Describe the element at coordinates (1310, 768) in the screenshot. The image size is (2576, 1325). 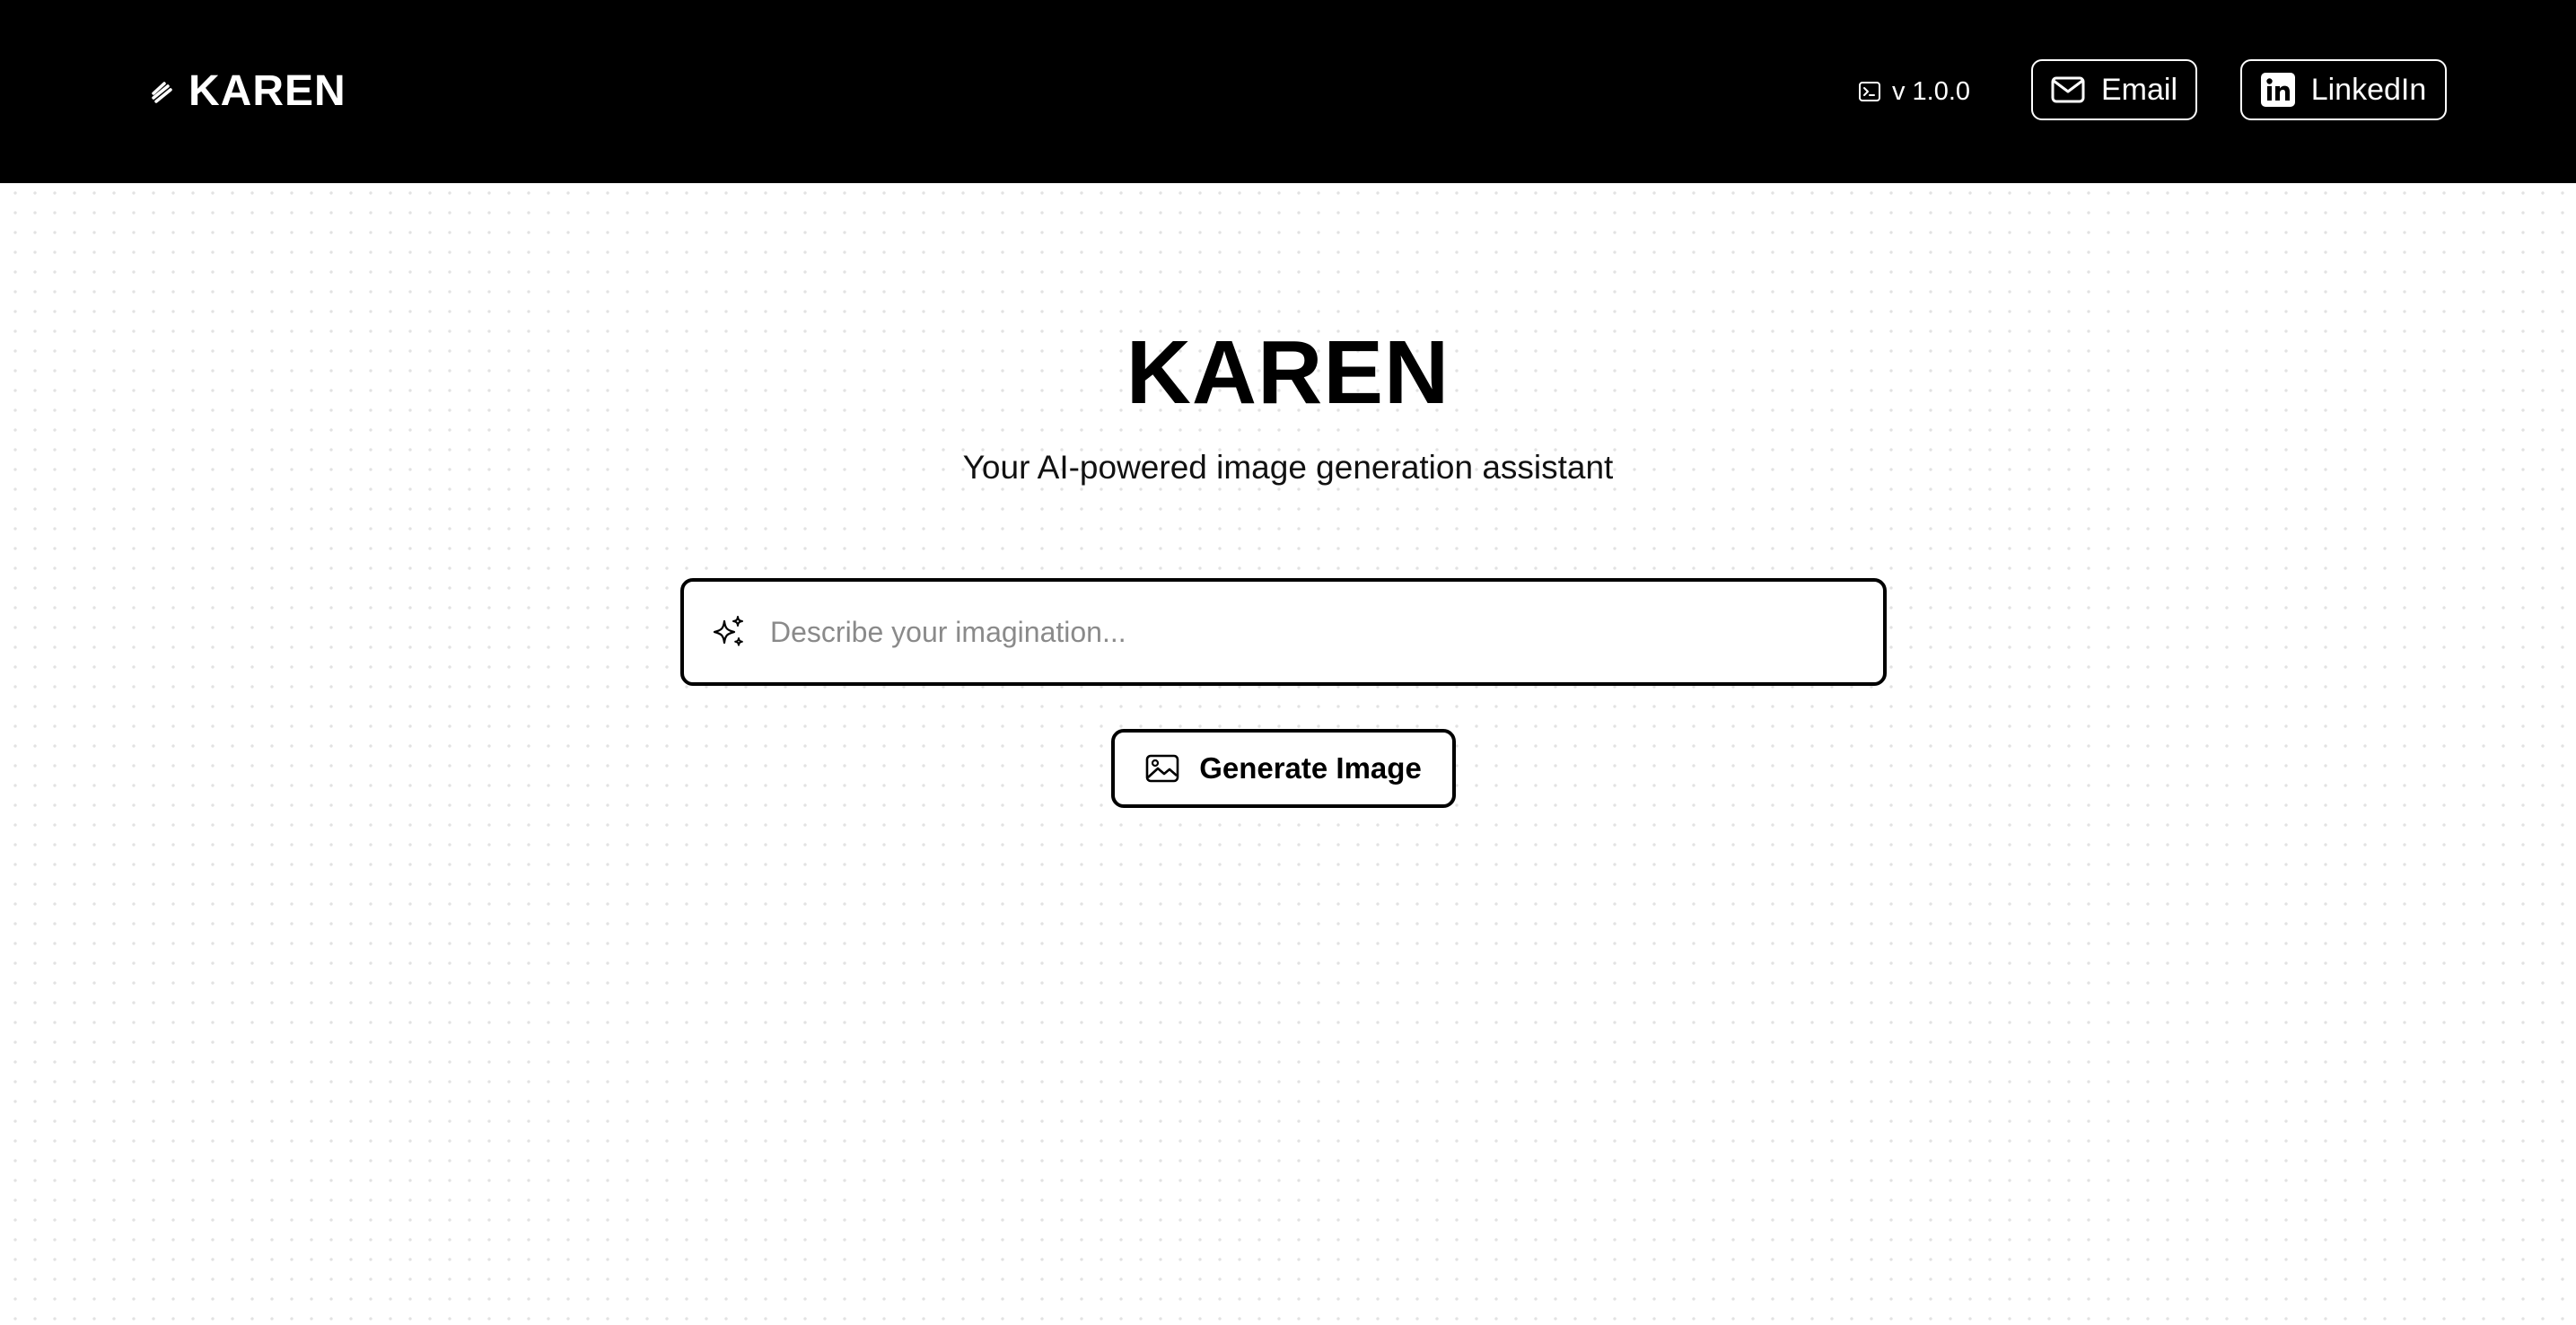
I see `generate-image-label: Generate Image` at that location.